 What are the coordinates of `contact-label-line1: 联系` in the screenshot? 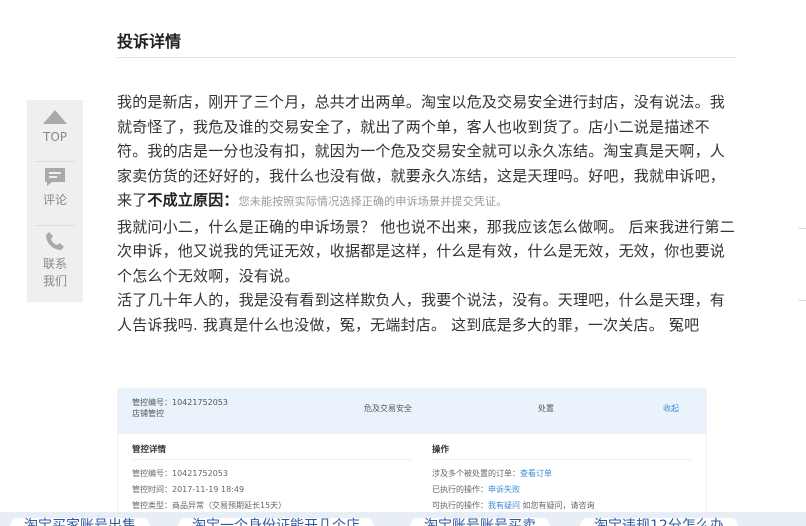 It's located at (54, 264).